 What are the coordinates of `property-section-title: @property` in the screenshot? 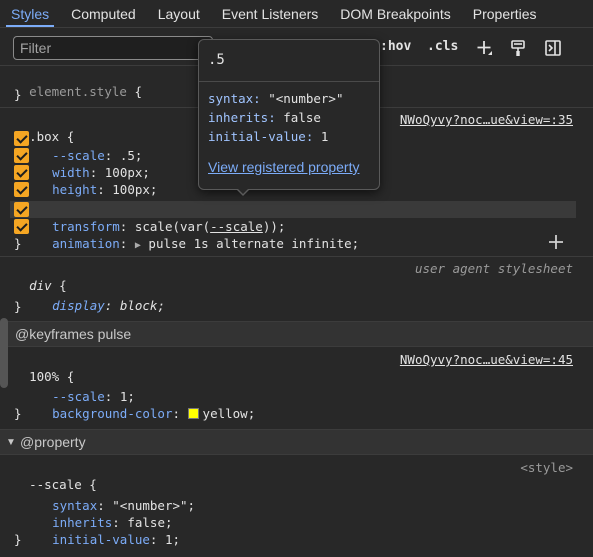 It's located at (53, 442).